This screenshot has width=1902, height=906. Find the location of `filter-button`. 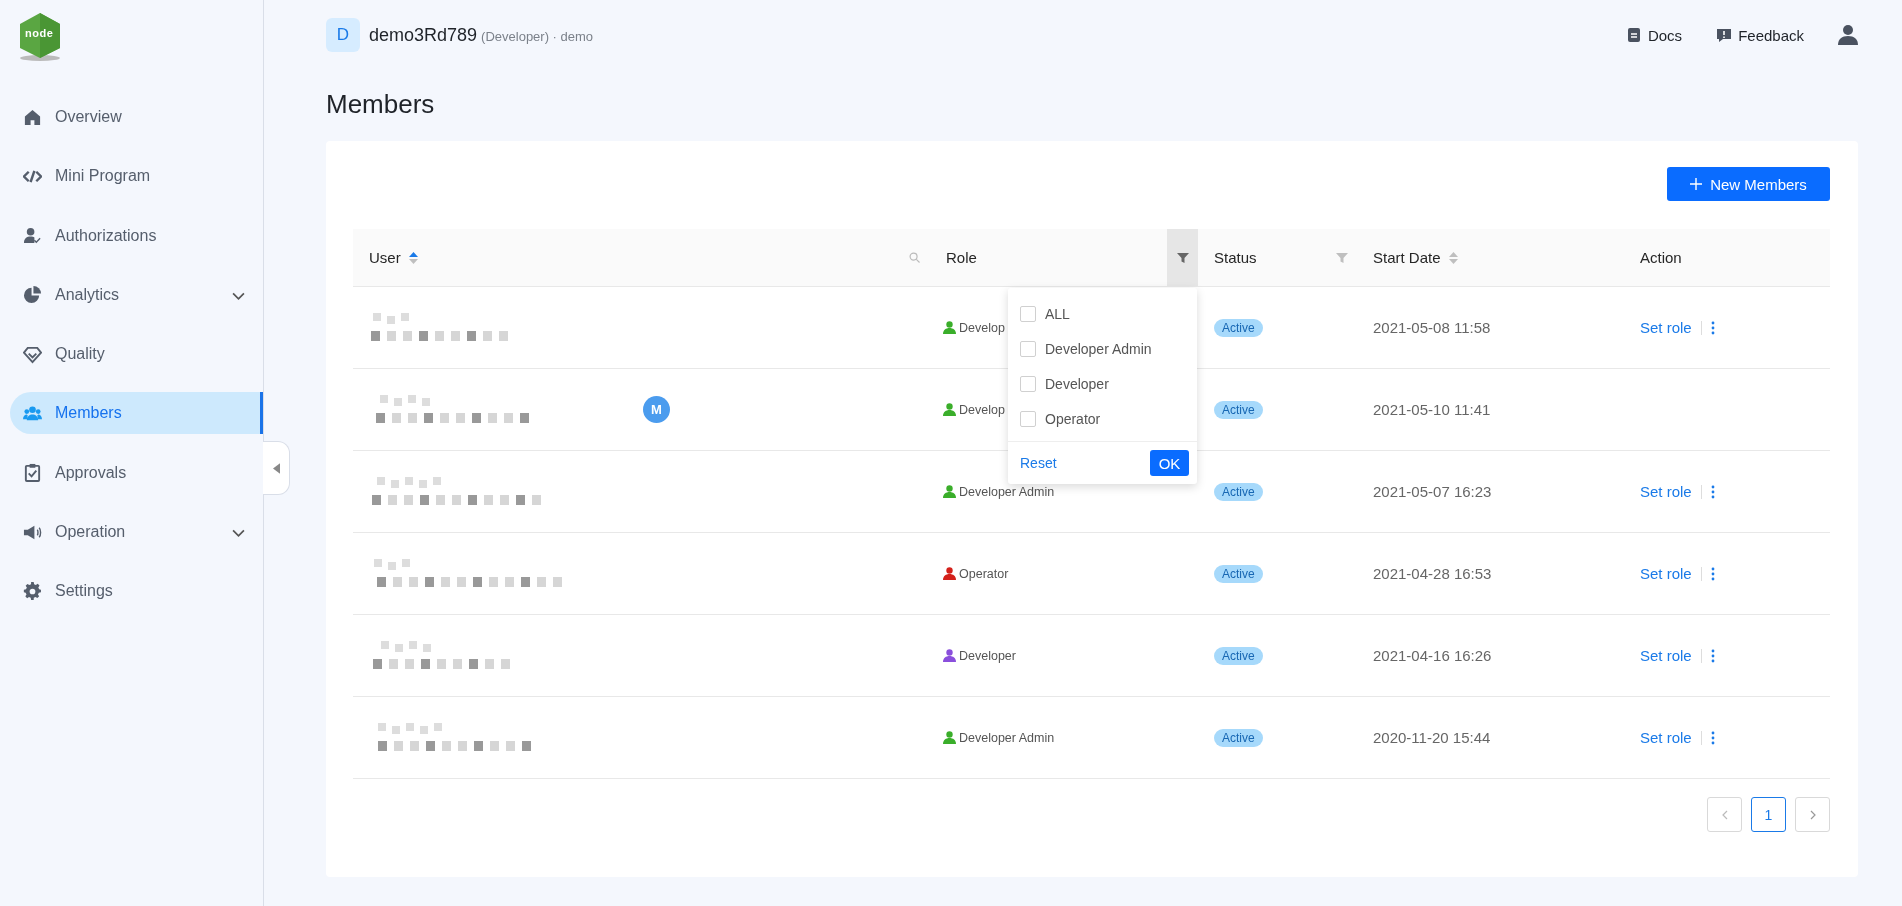

filter-button is located at coordinates (1182, 257).